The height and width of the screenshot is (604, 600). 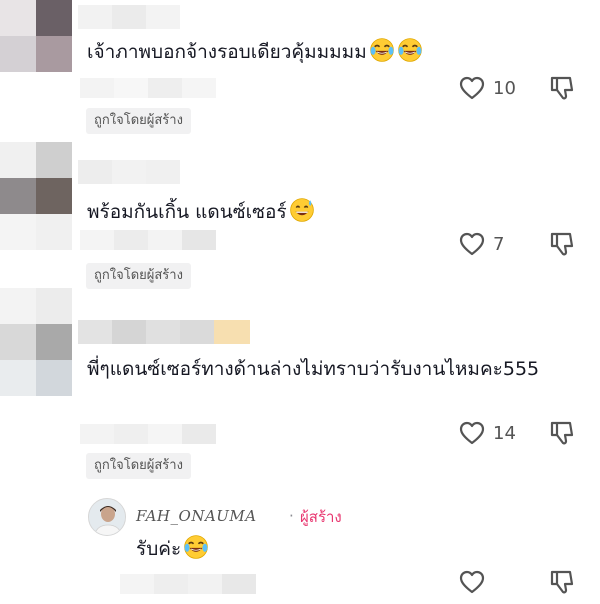 What do you see at coordinates (148, 434) in the screenshot?
I see `comment-3-meta` at bounding box center [148, 434].